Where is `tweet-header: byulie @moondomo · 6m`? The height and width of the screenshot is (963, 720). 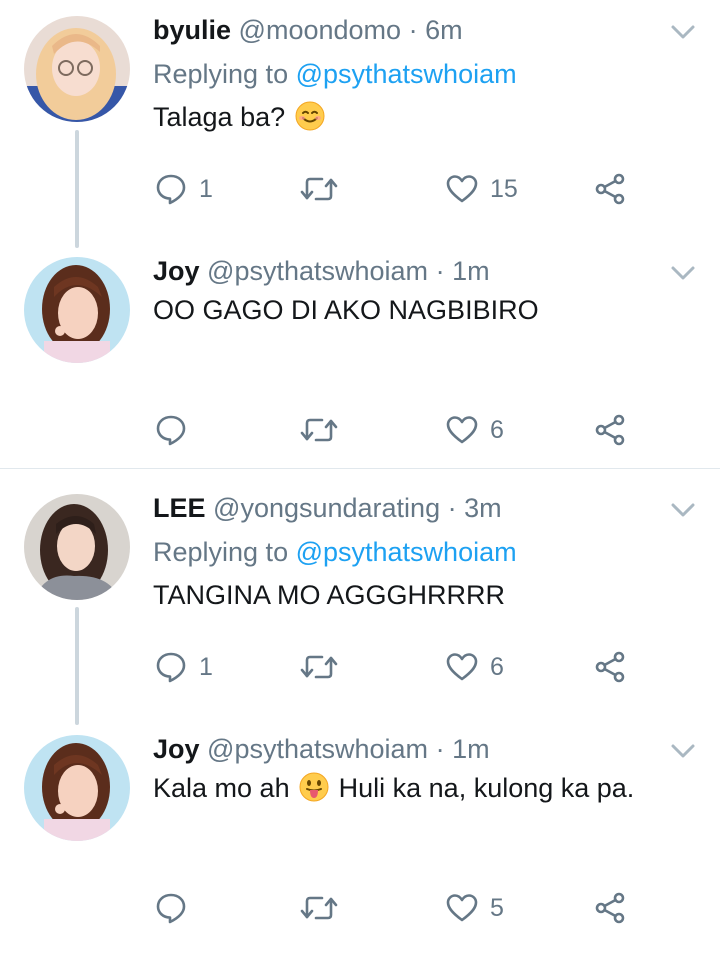 tweet-header: byulie @moondomo · 6m is located at coordinates (308, 30).